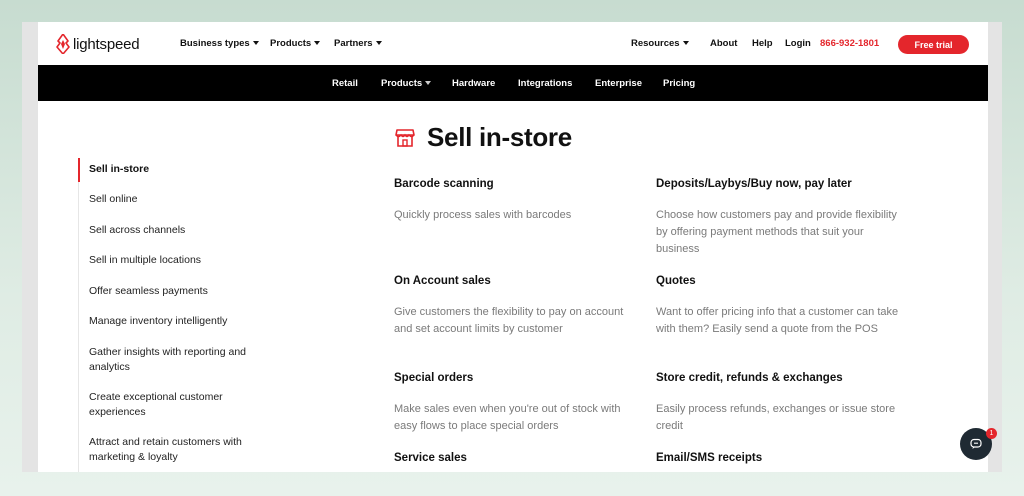 Image resolution: width=1024 pixels, height=496 pixels. I want to click on page-title: Sell in-store, so click(499, 137).